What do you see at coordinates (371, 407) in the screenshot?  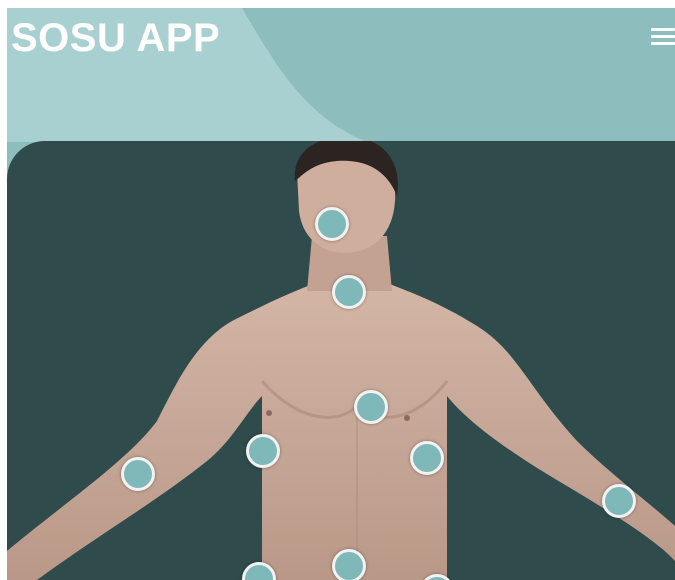 I see `hotspot-chest` at bounding box center [371, 407].